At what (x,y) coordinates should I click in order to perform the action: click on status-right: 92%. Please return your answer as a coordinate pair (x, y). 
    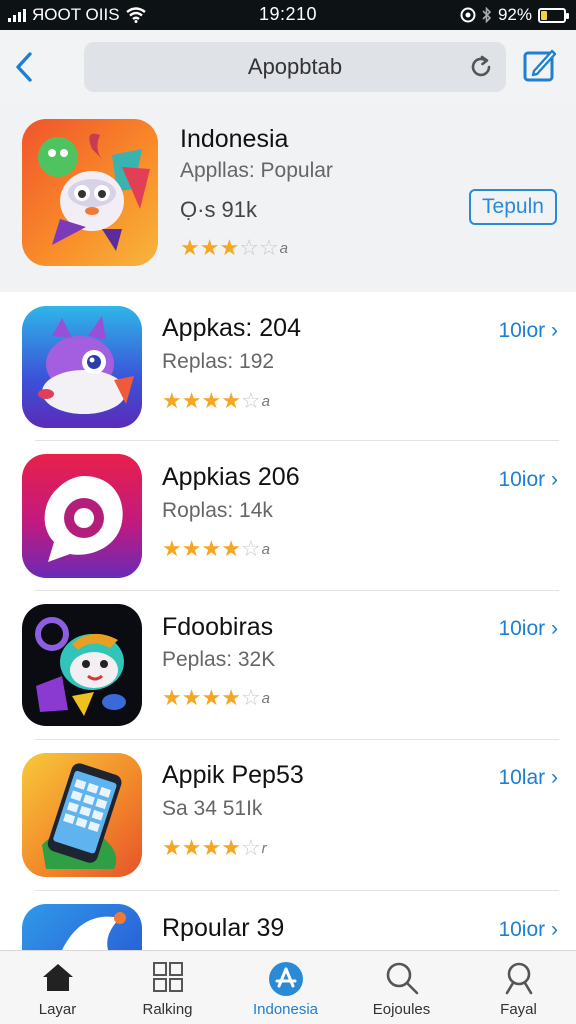
    Looking at the image, I should click on (514, 15).